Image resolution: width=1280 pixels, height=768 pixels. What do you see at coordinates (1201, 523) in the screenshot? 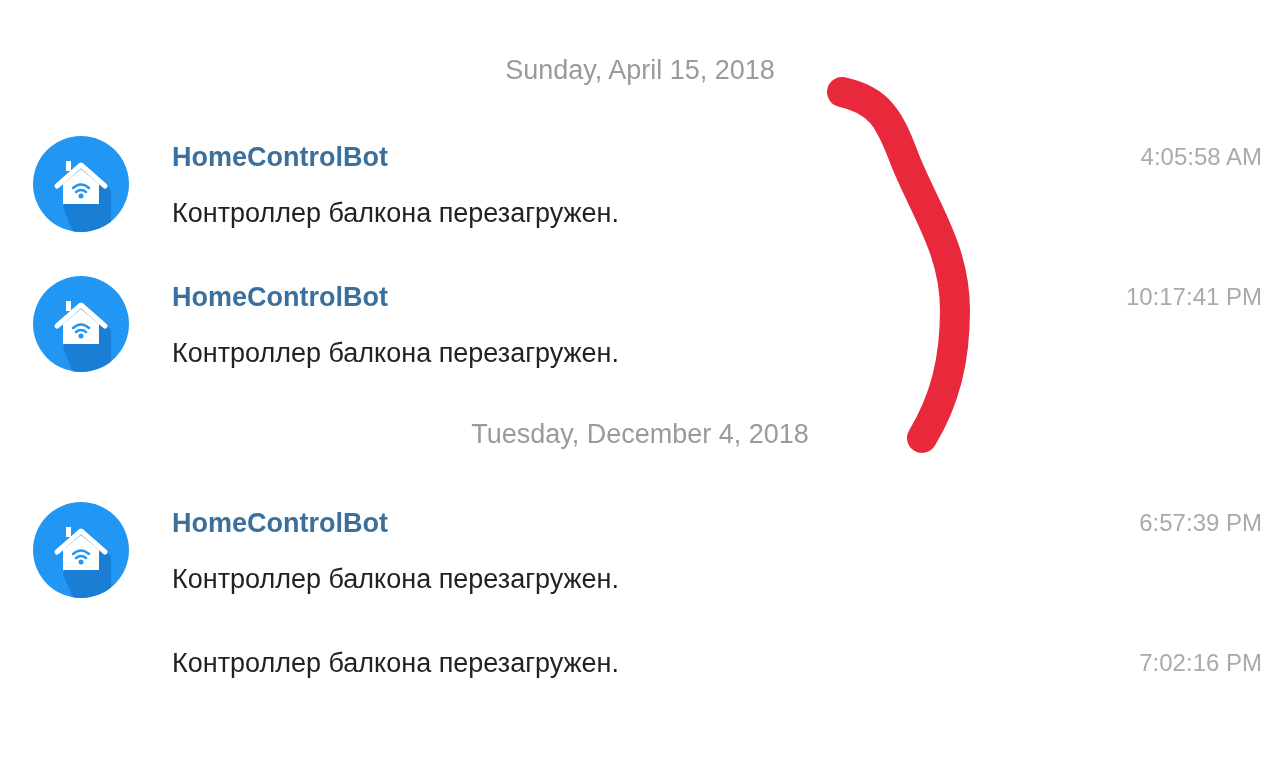
I see `message-time: 6:57:39 PM` at bounding box center [1201, 523].